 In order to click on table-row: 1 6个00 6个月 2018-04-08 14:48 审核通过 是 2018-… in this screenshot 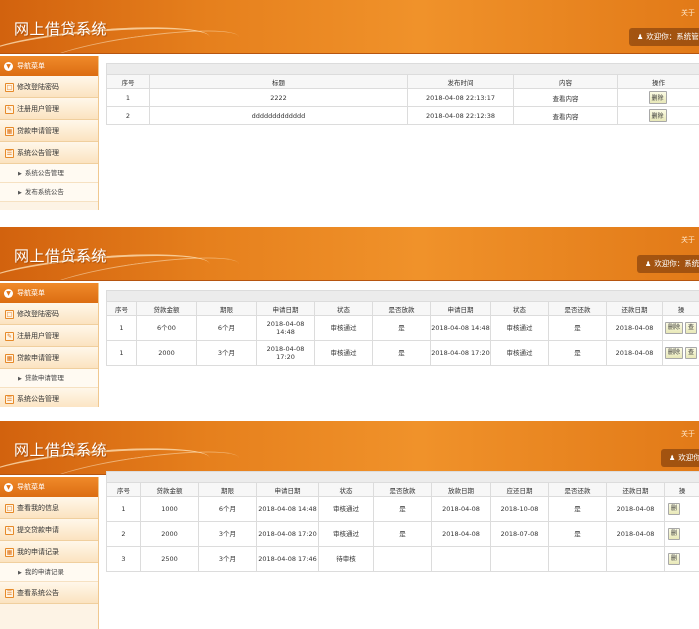, I will do `click(402, 328)`.